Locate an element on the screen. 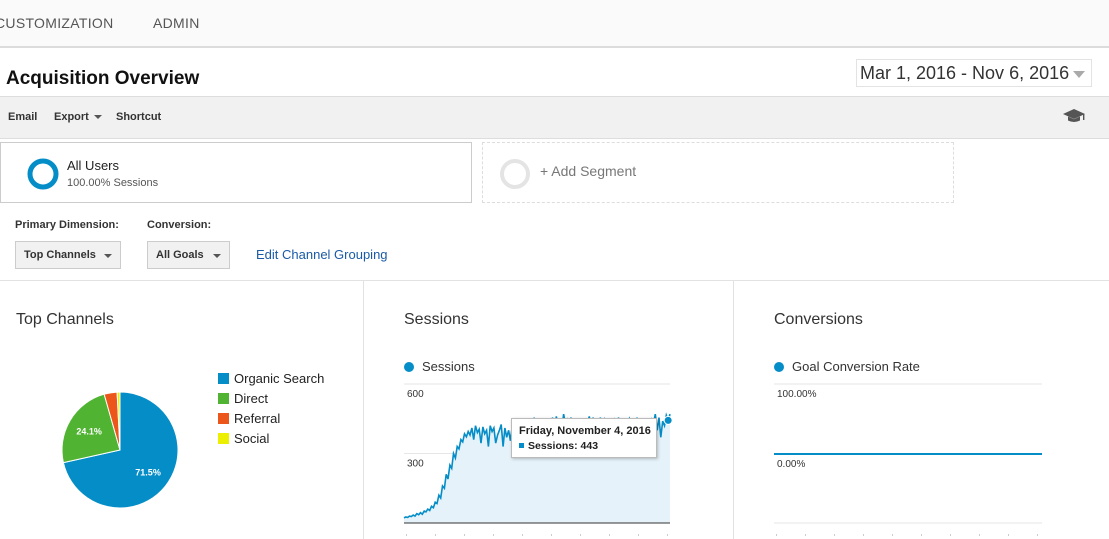 The height and width of the screenshot is (539, 1109). add-segment-box: + Add Segment is located at coordinates (718, 172).